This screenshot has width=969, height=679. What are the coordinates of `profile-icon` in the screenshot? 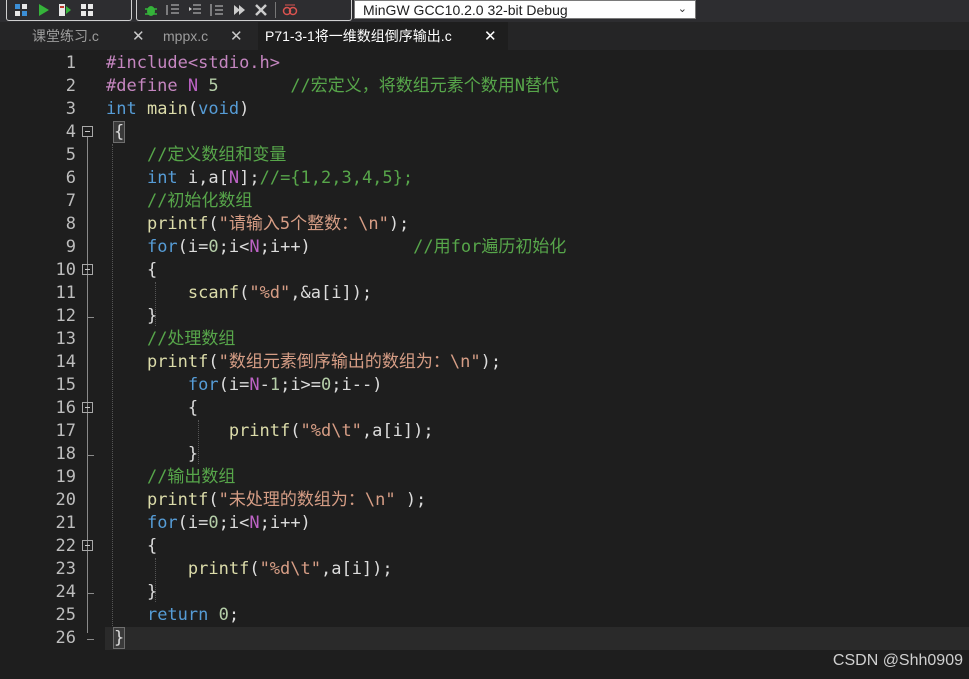 It's located at (290, 10).